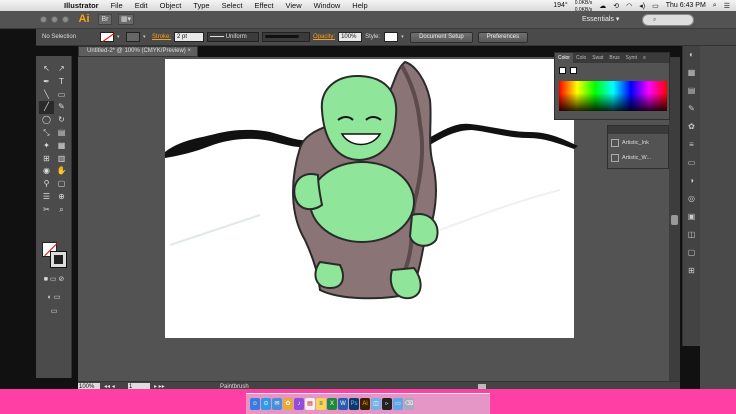  Describe the element at coordinates (238, 143) in the screenshot. I see `ink-brush-stroke-left` at that location.